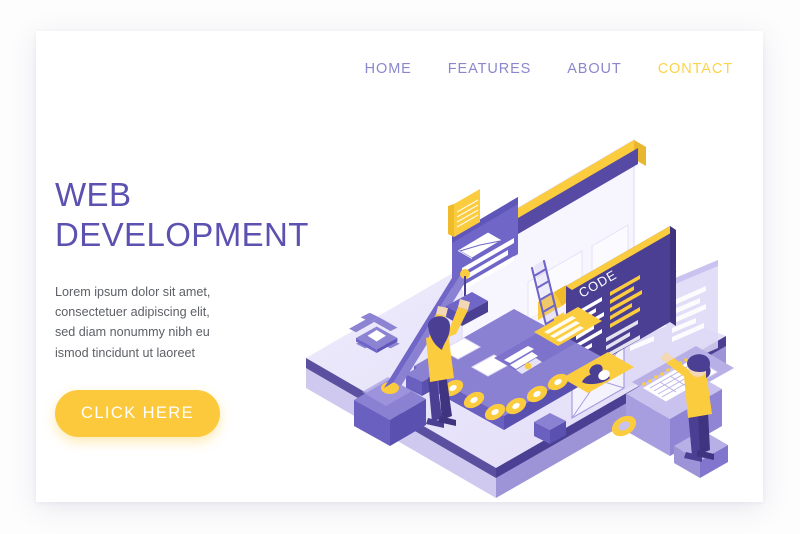  I want to click on nav-link-contact: CONTACT, so click(695, 69).